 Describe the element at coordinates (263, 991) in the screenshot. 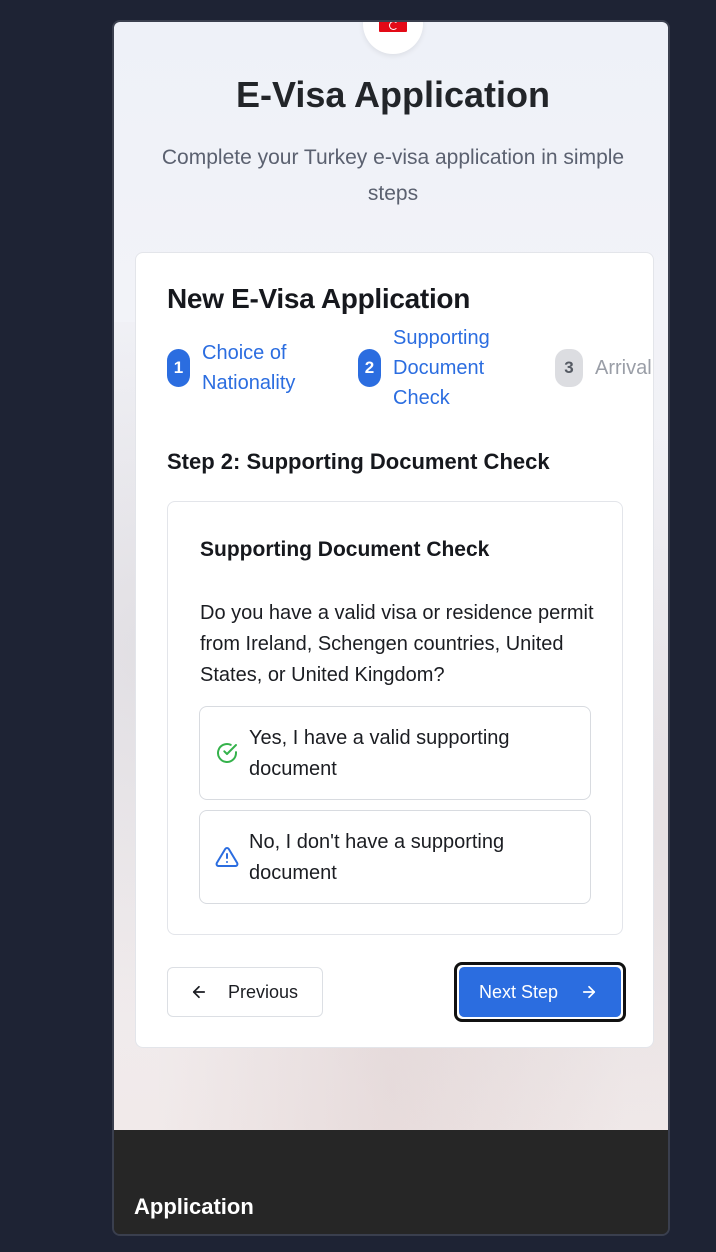

I see `previous-button-label: Previous` at that location.